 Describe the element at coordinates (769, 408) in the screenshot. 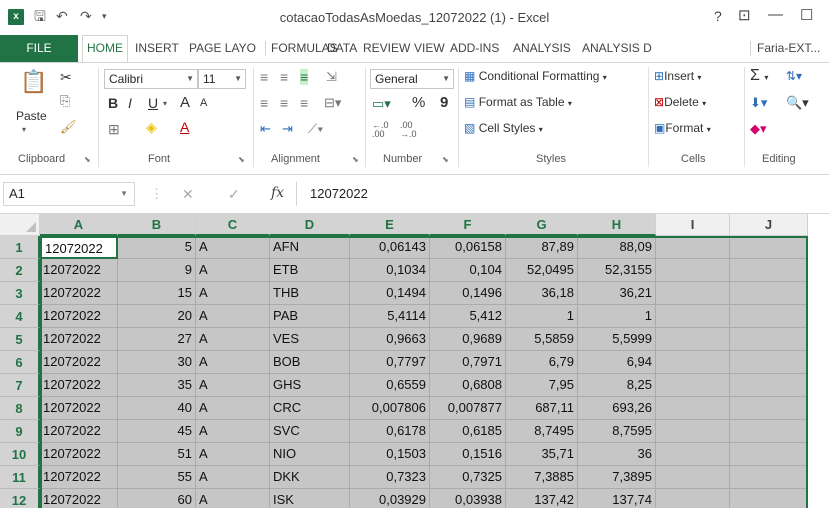

I see `cell-j8` at that location.